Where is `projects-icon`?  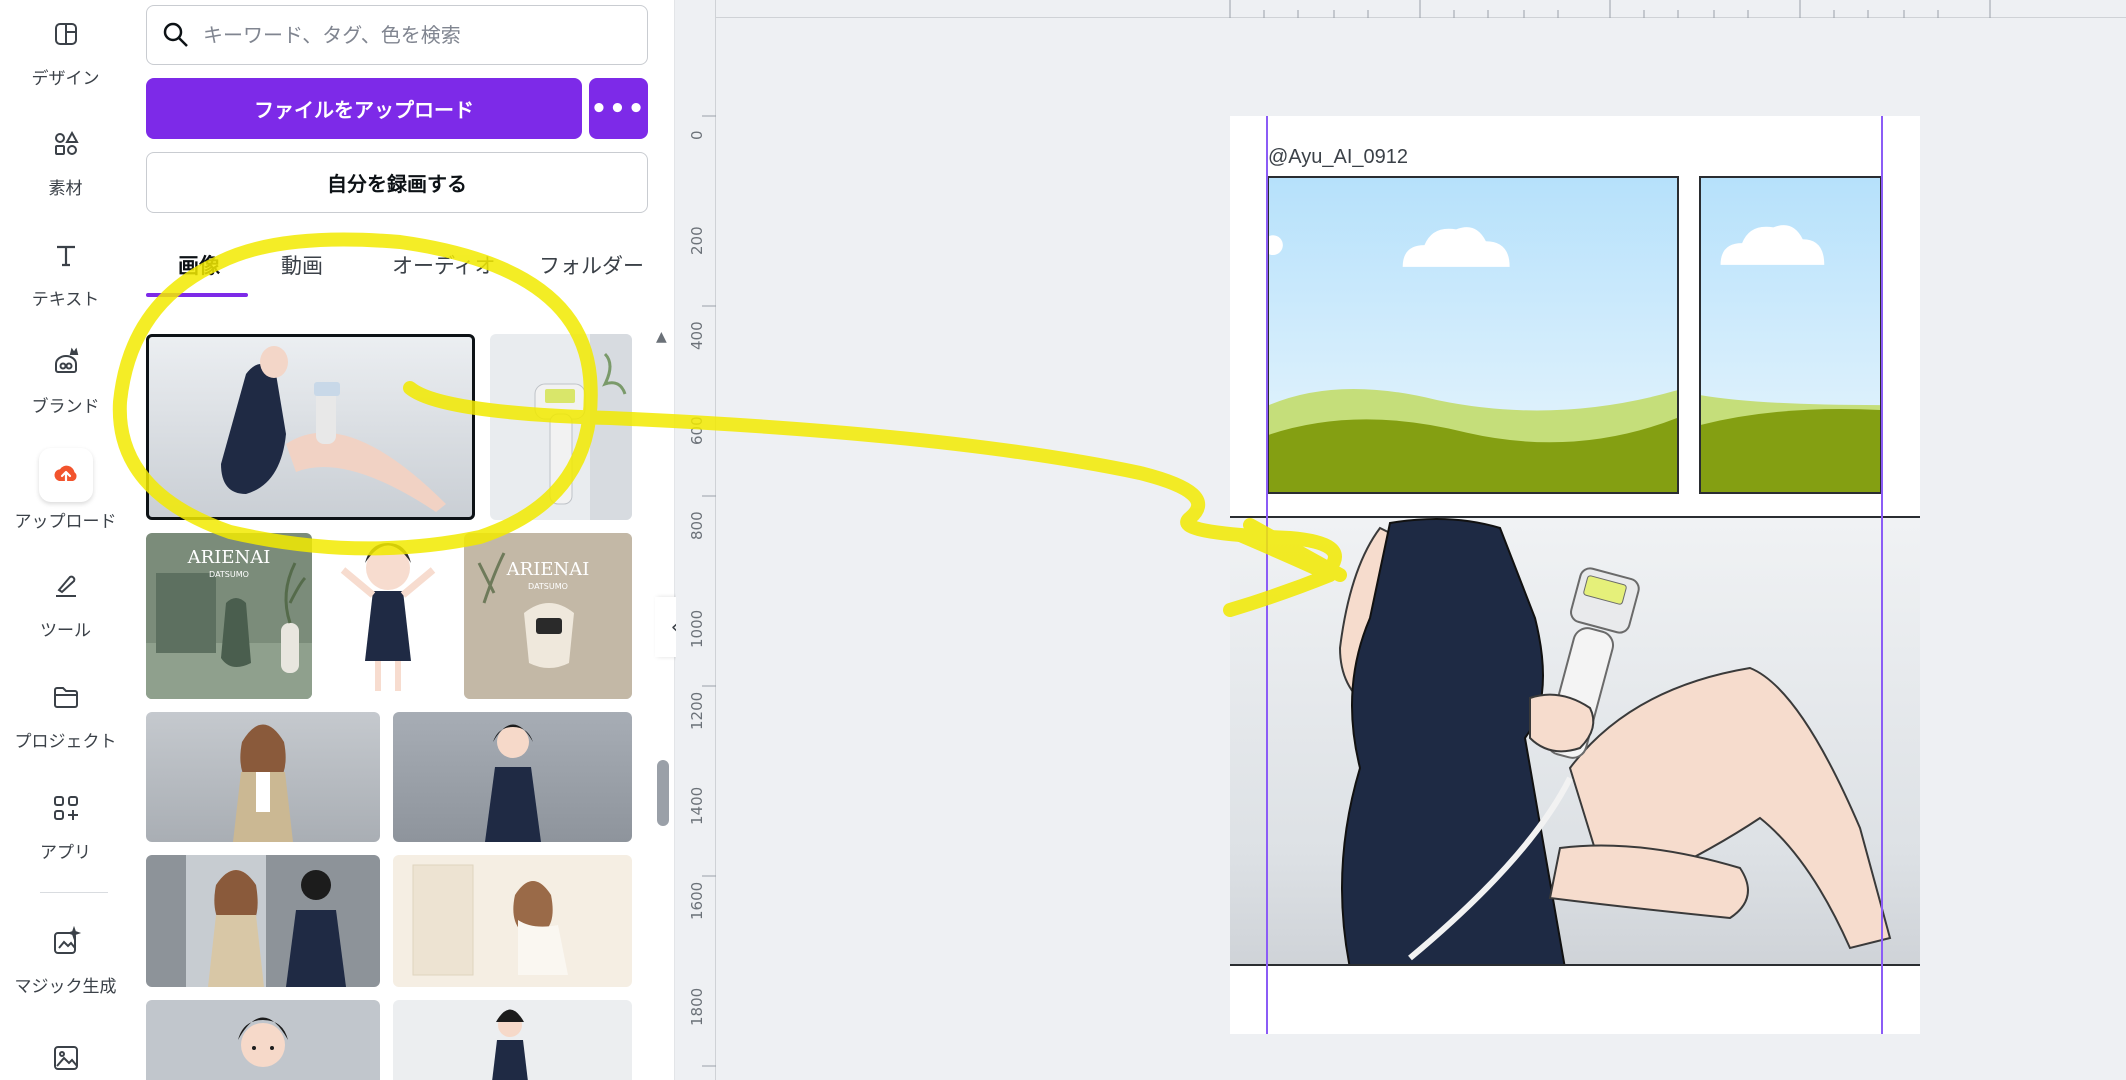 projects-icon is located at coordinates (66, 697).